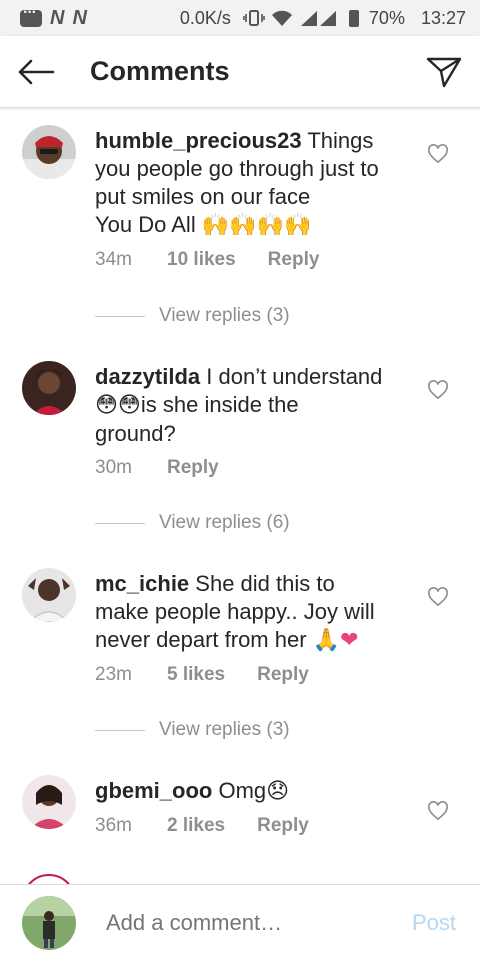  What do you see at coordinates (31, 15) in the screenshot?
I see `message-icon` at bounding box center [31, 15].